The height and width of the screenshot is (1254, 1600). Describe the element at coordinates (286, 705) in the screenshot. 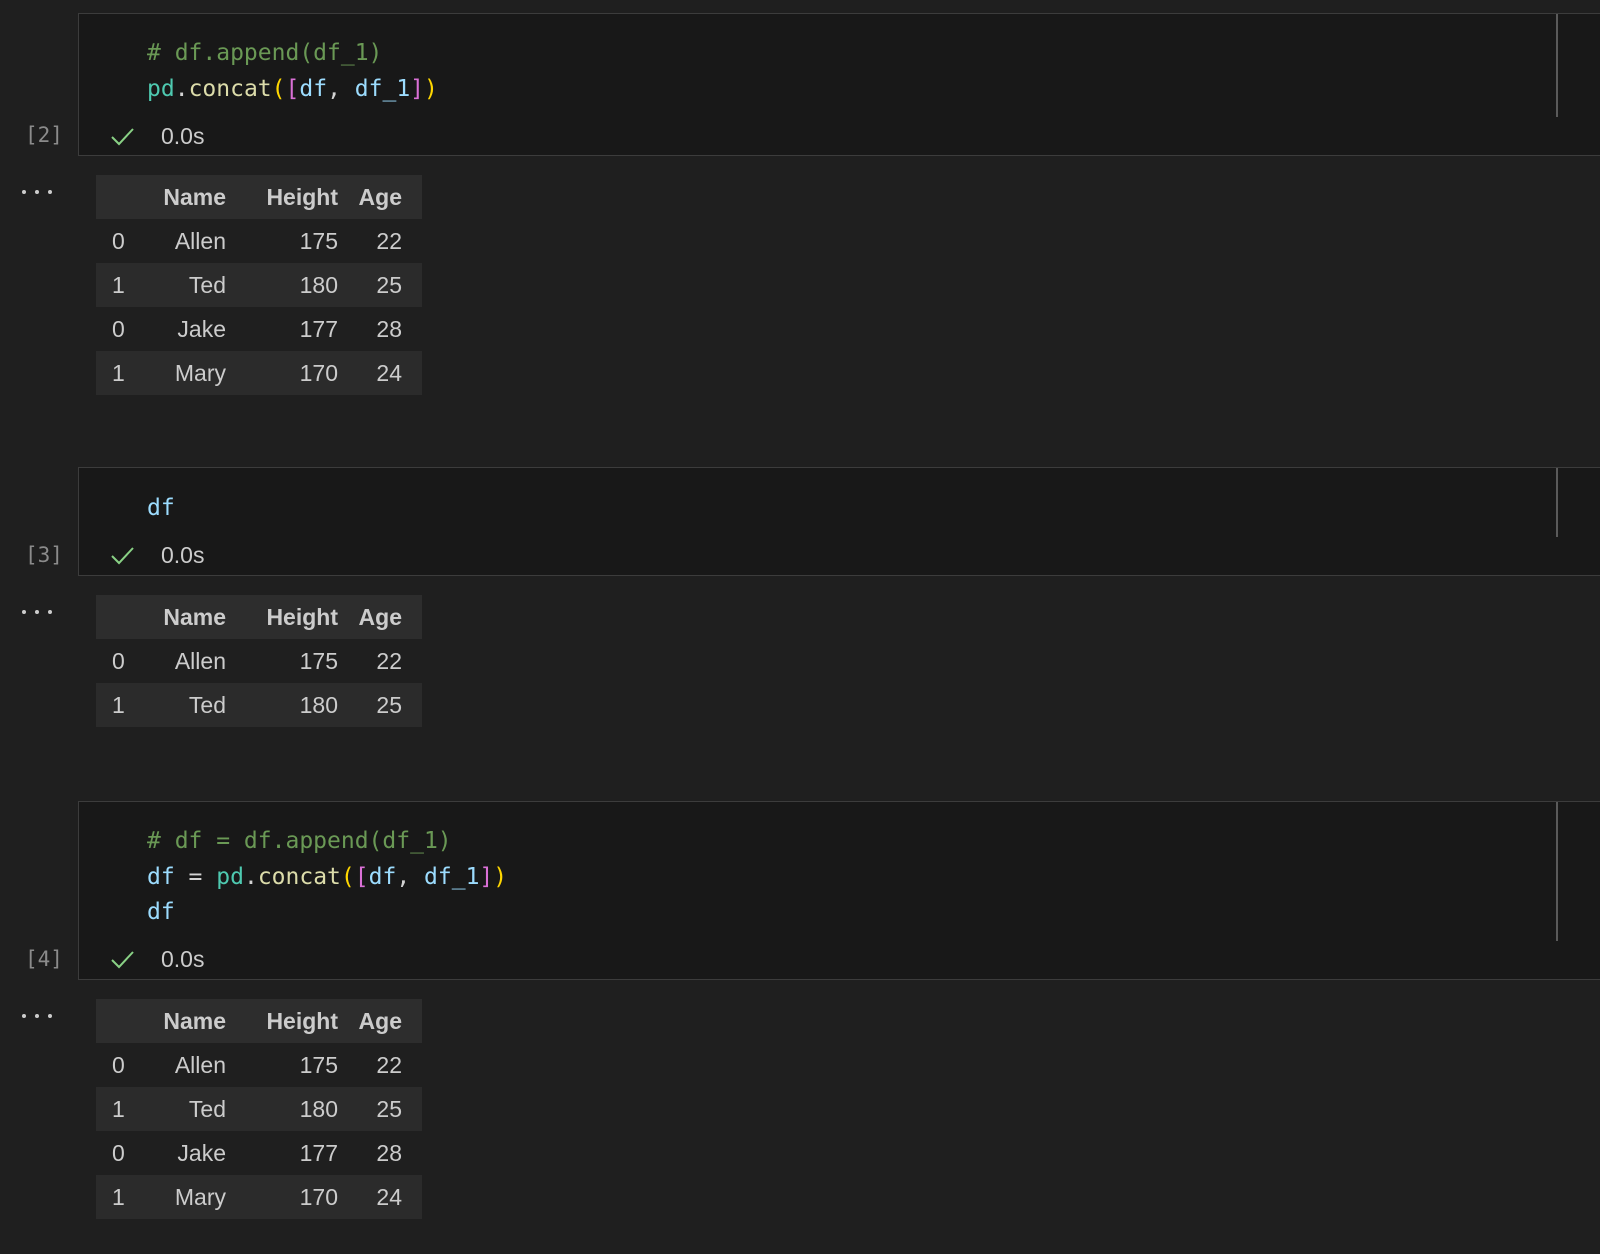

I see `table-cell: 180` at that location.